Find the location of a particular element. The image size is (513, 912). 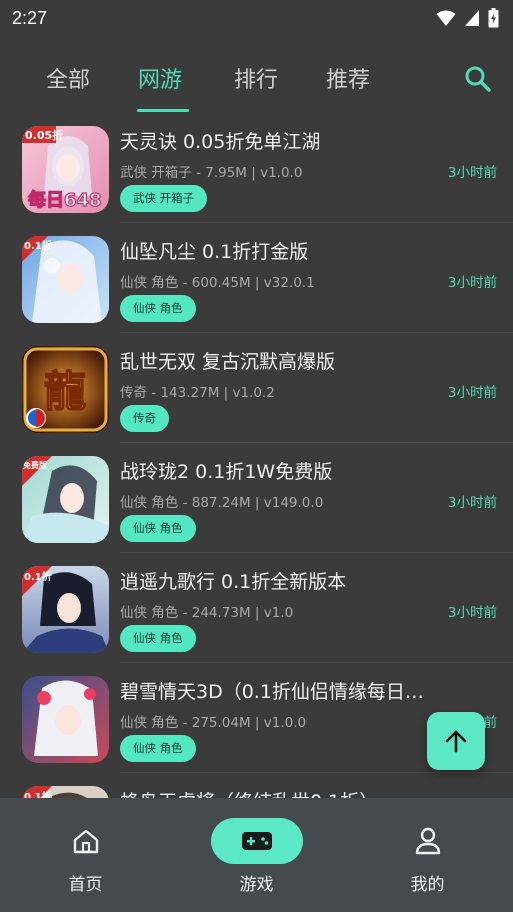

wifi-icon is located at coordinates (446, 18).